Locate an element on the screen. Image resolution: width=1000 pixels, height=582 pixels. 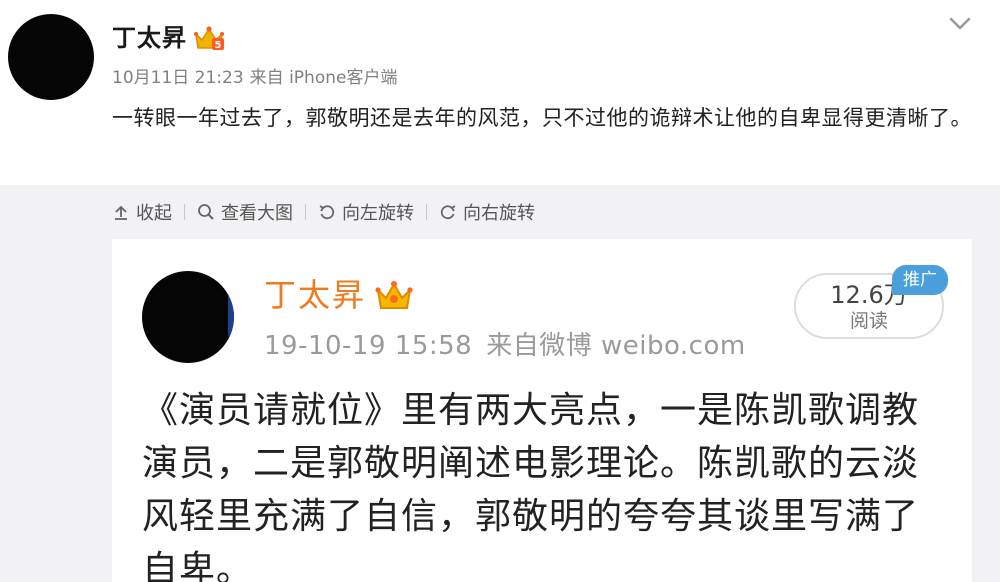
post-meta: 10月11日 21:23 来自 iPhone客户端 is located at coordinates (257, 78).